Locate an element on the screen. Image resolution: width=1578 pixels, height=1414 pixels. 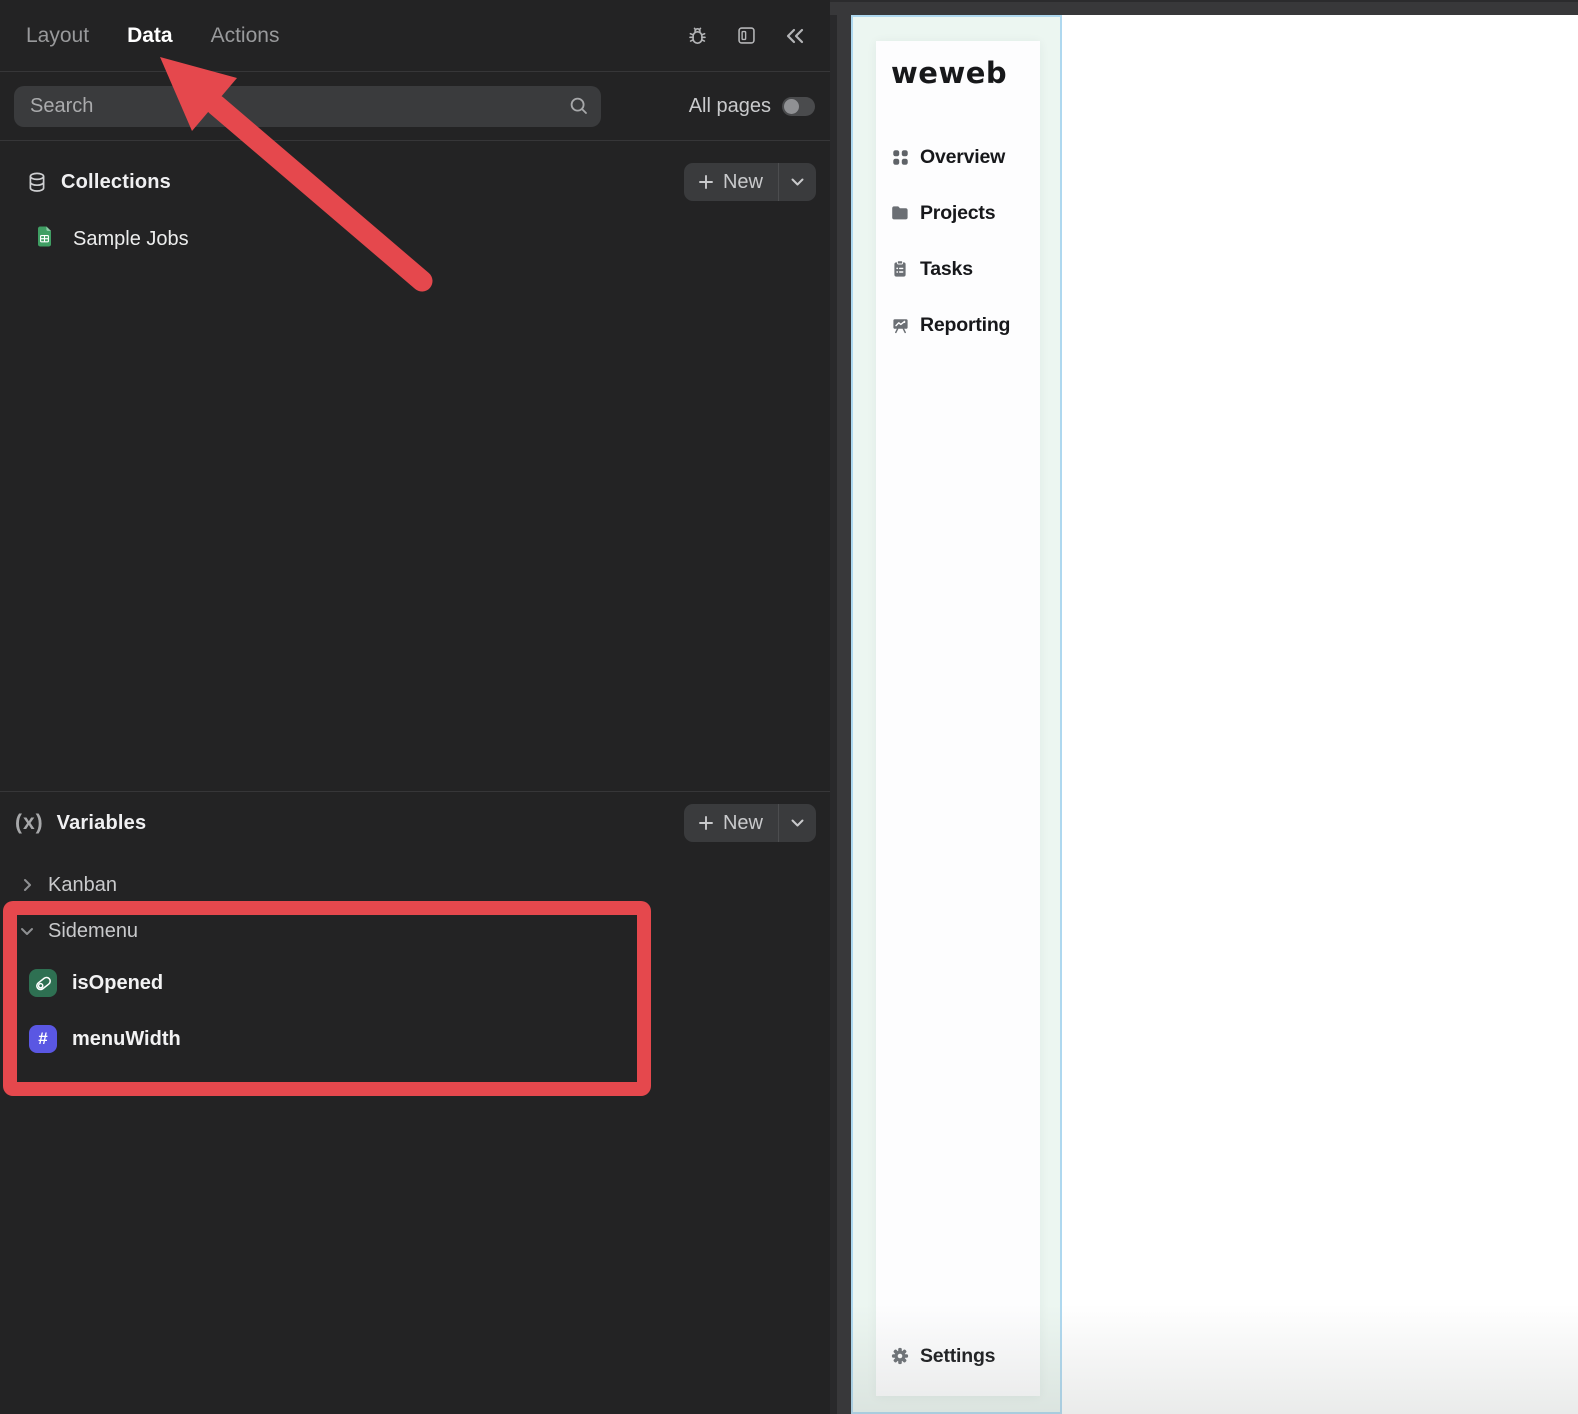
tab-data: Data is located at coordinates (150, 36).